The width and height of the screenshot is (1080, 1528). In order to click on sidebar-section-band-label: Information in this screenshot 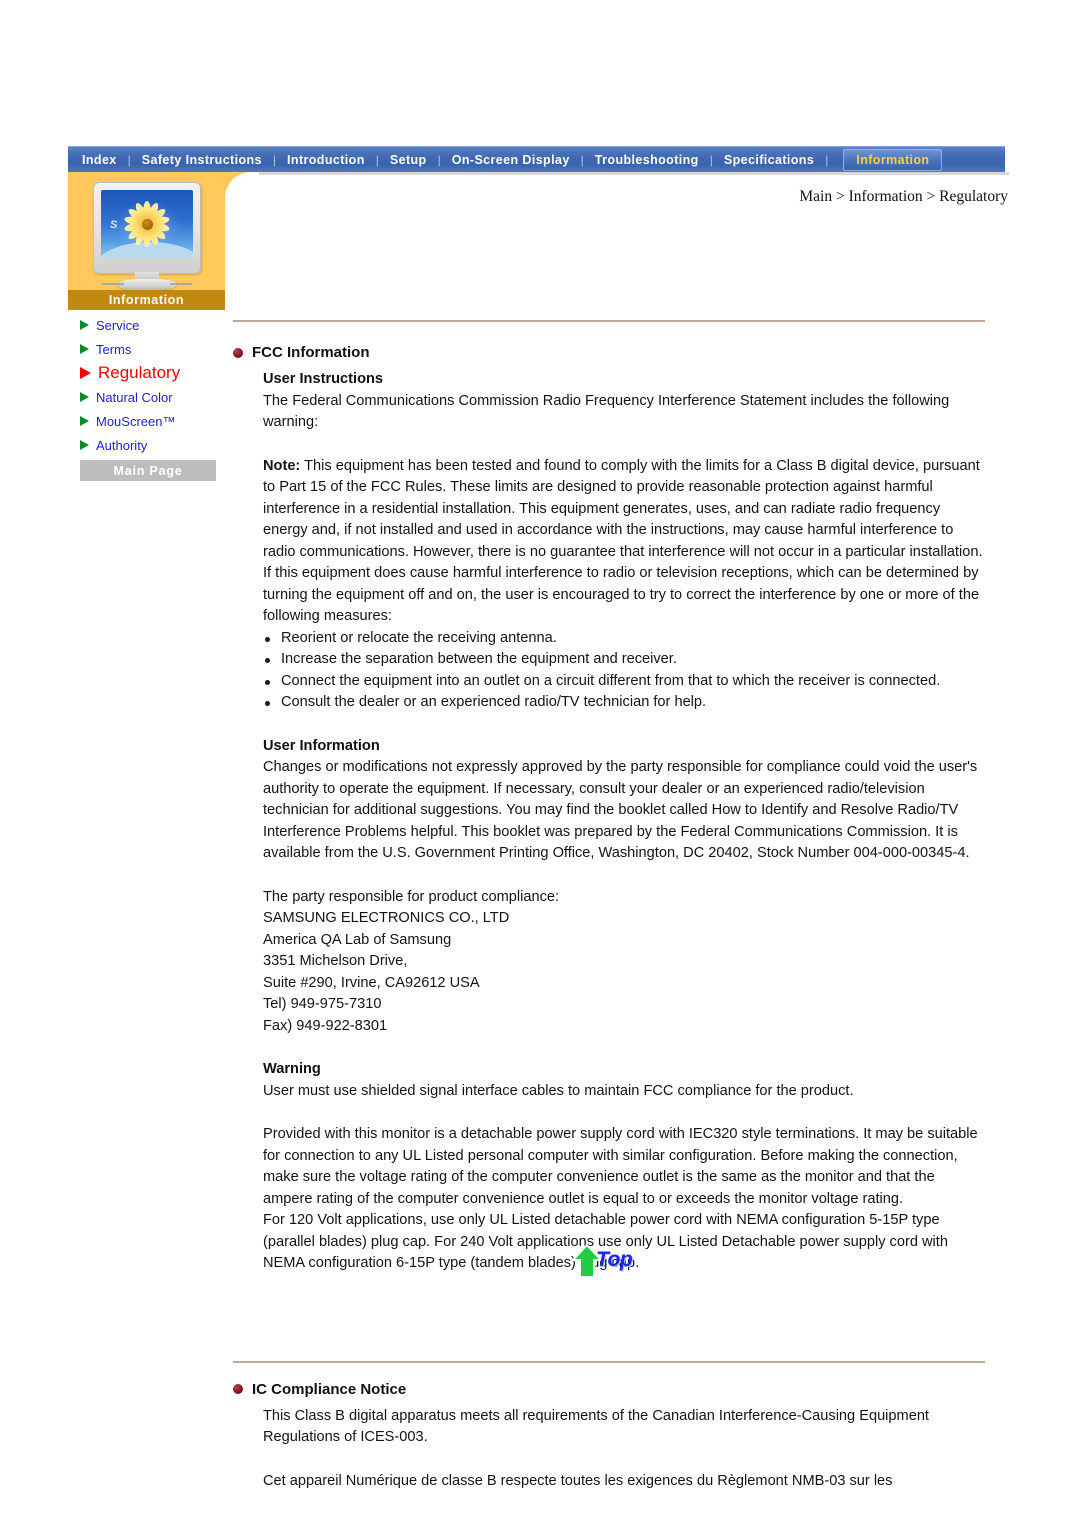, I will do `click(146, 300)`.